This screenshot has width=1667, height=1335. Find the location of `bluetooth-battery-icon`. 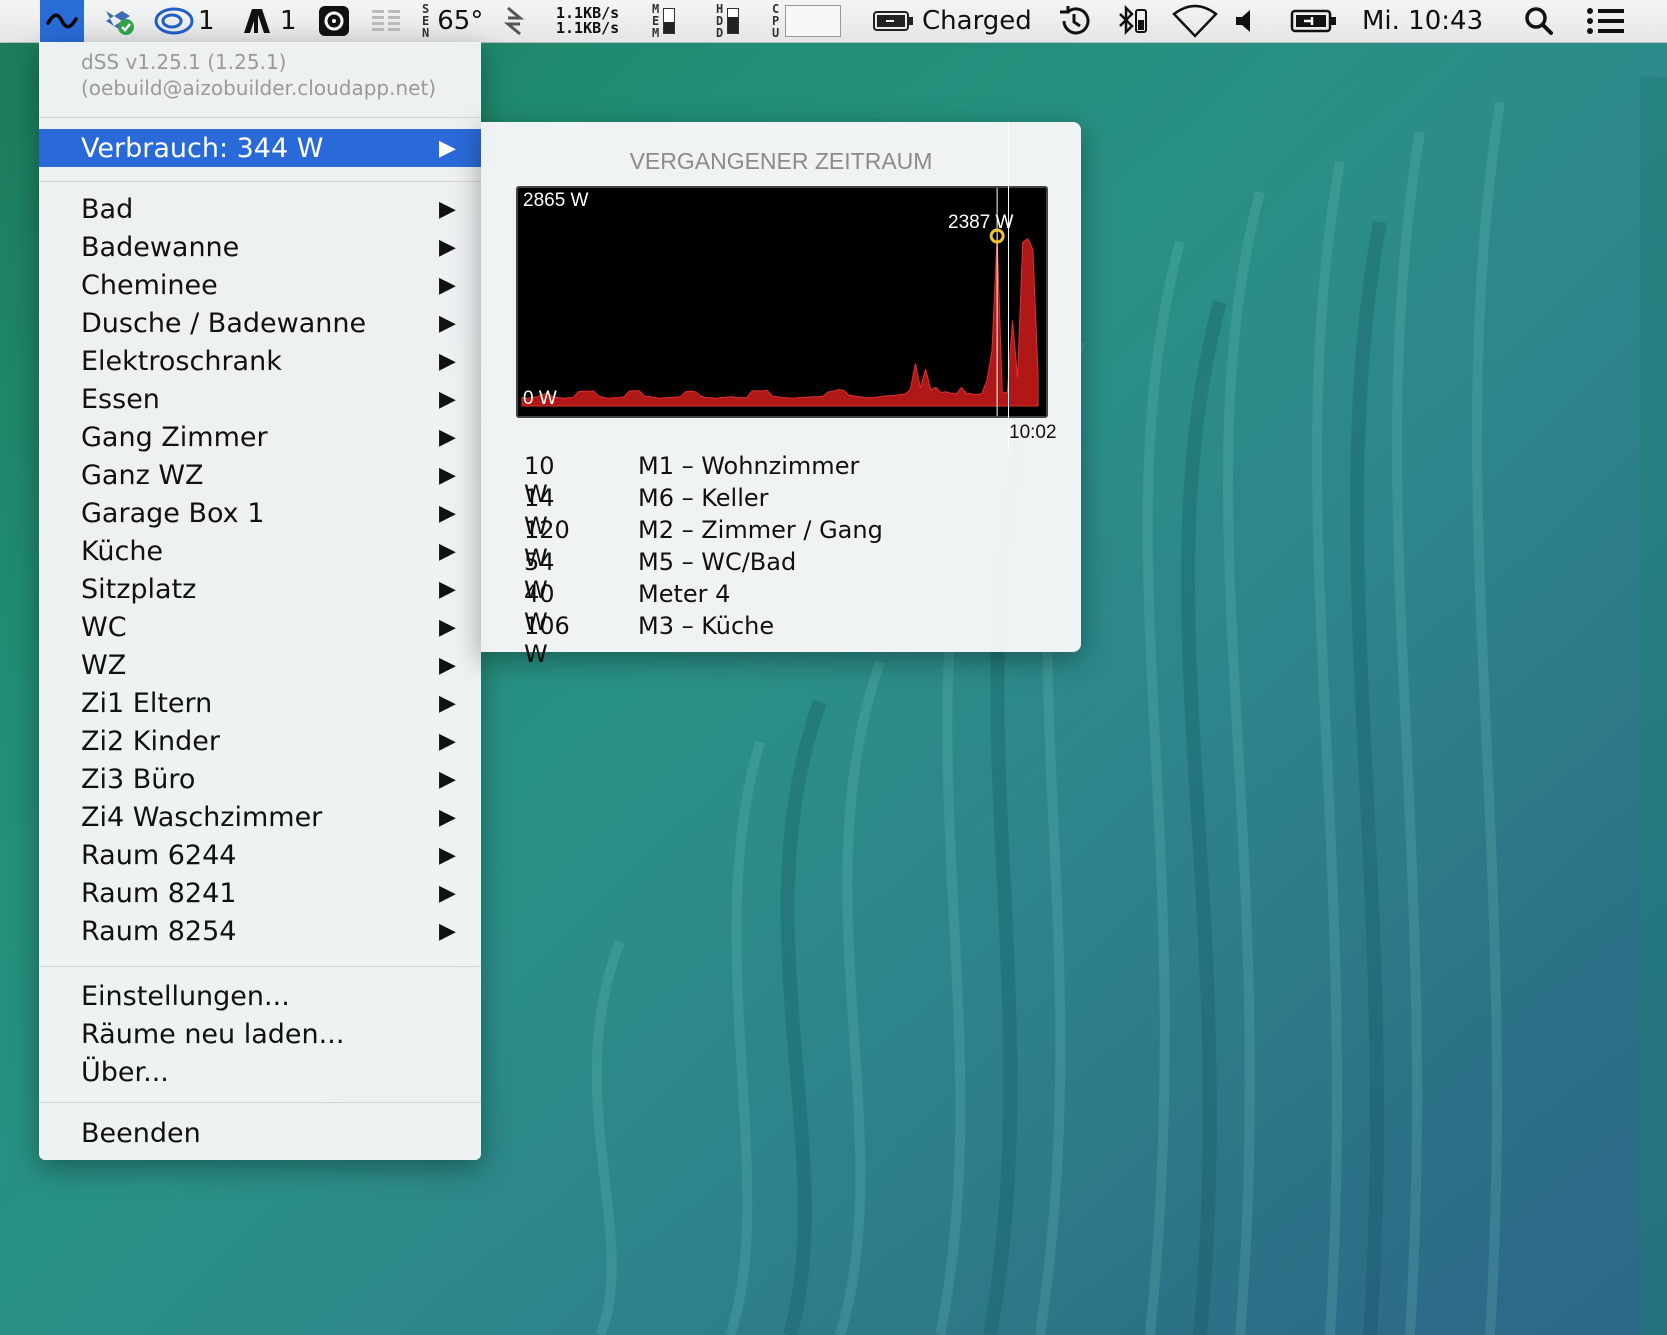

bluetooth-battery-icon is located at coordinates (1133, 20).